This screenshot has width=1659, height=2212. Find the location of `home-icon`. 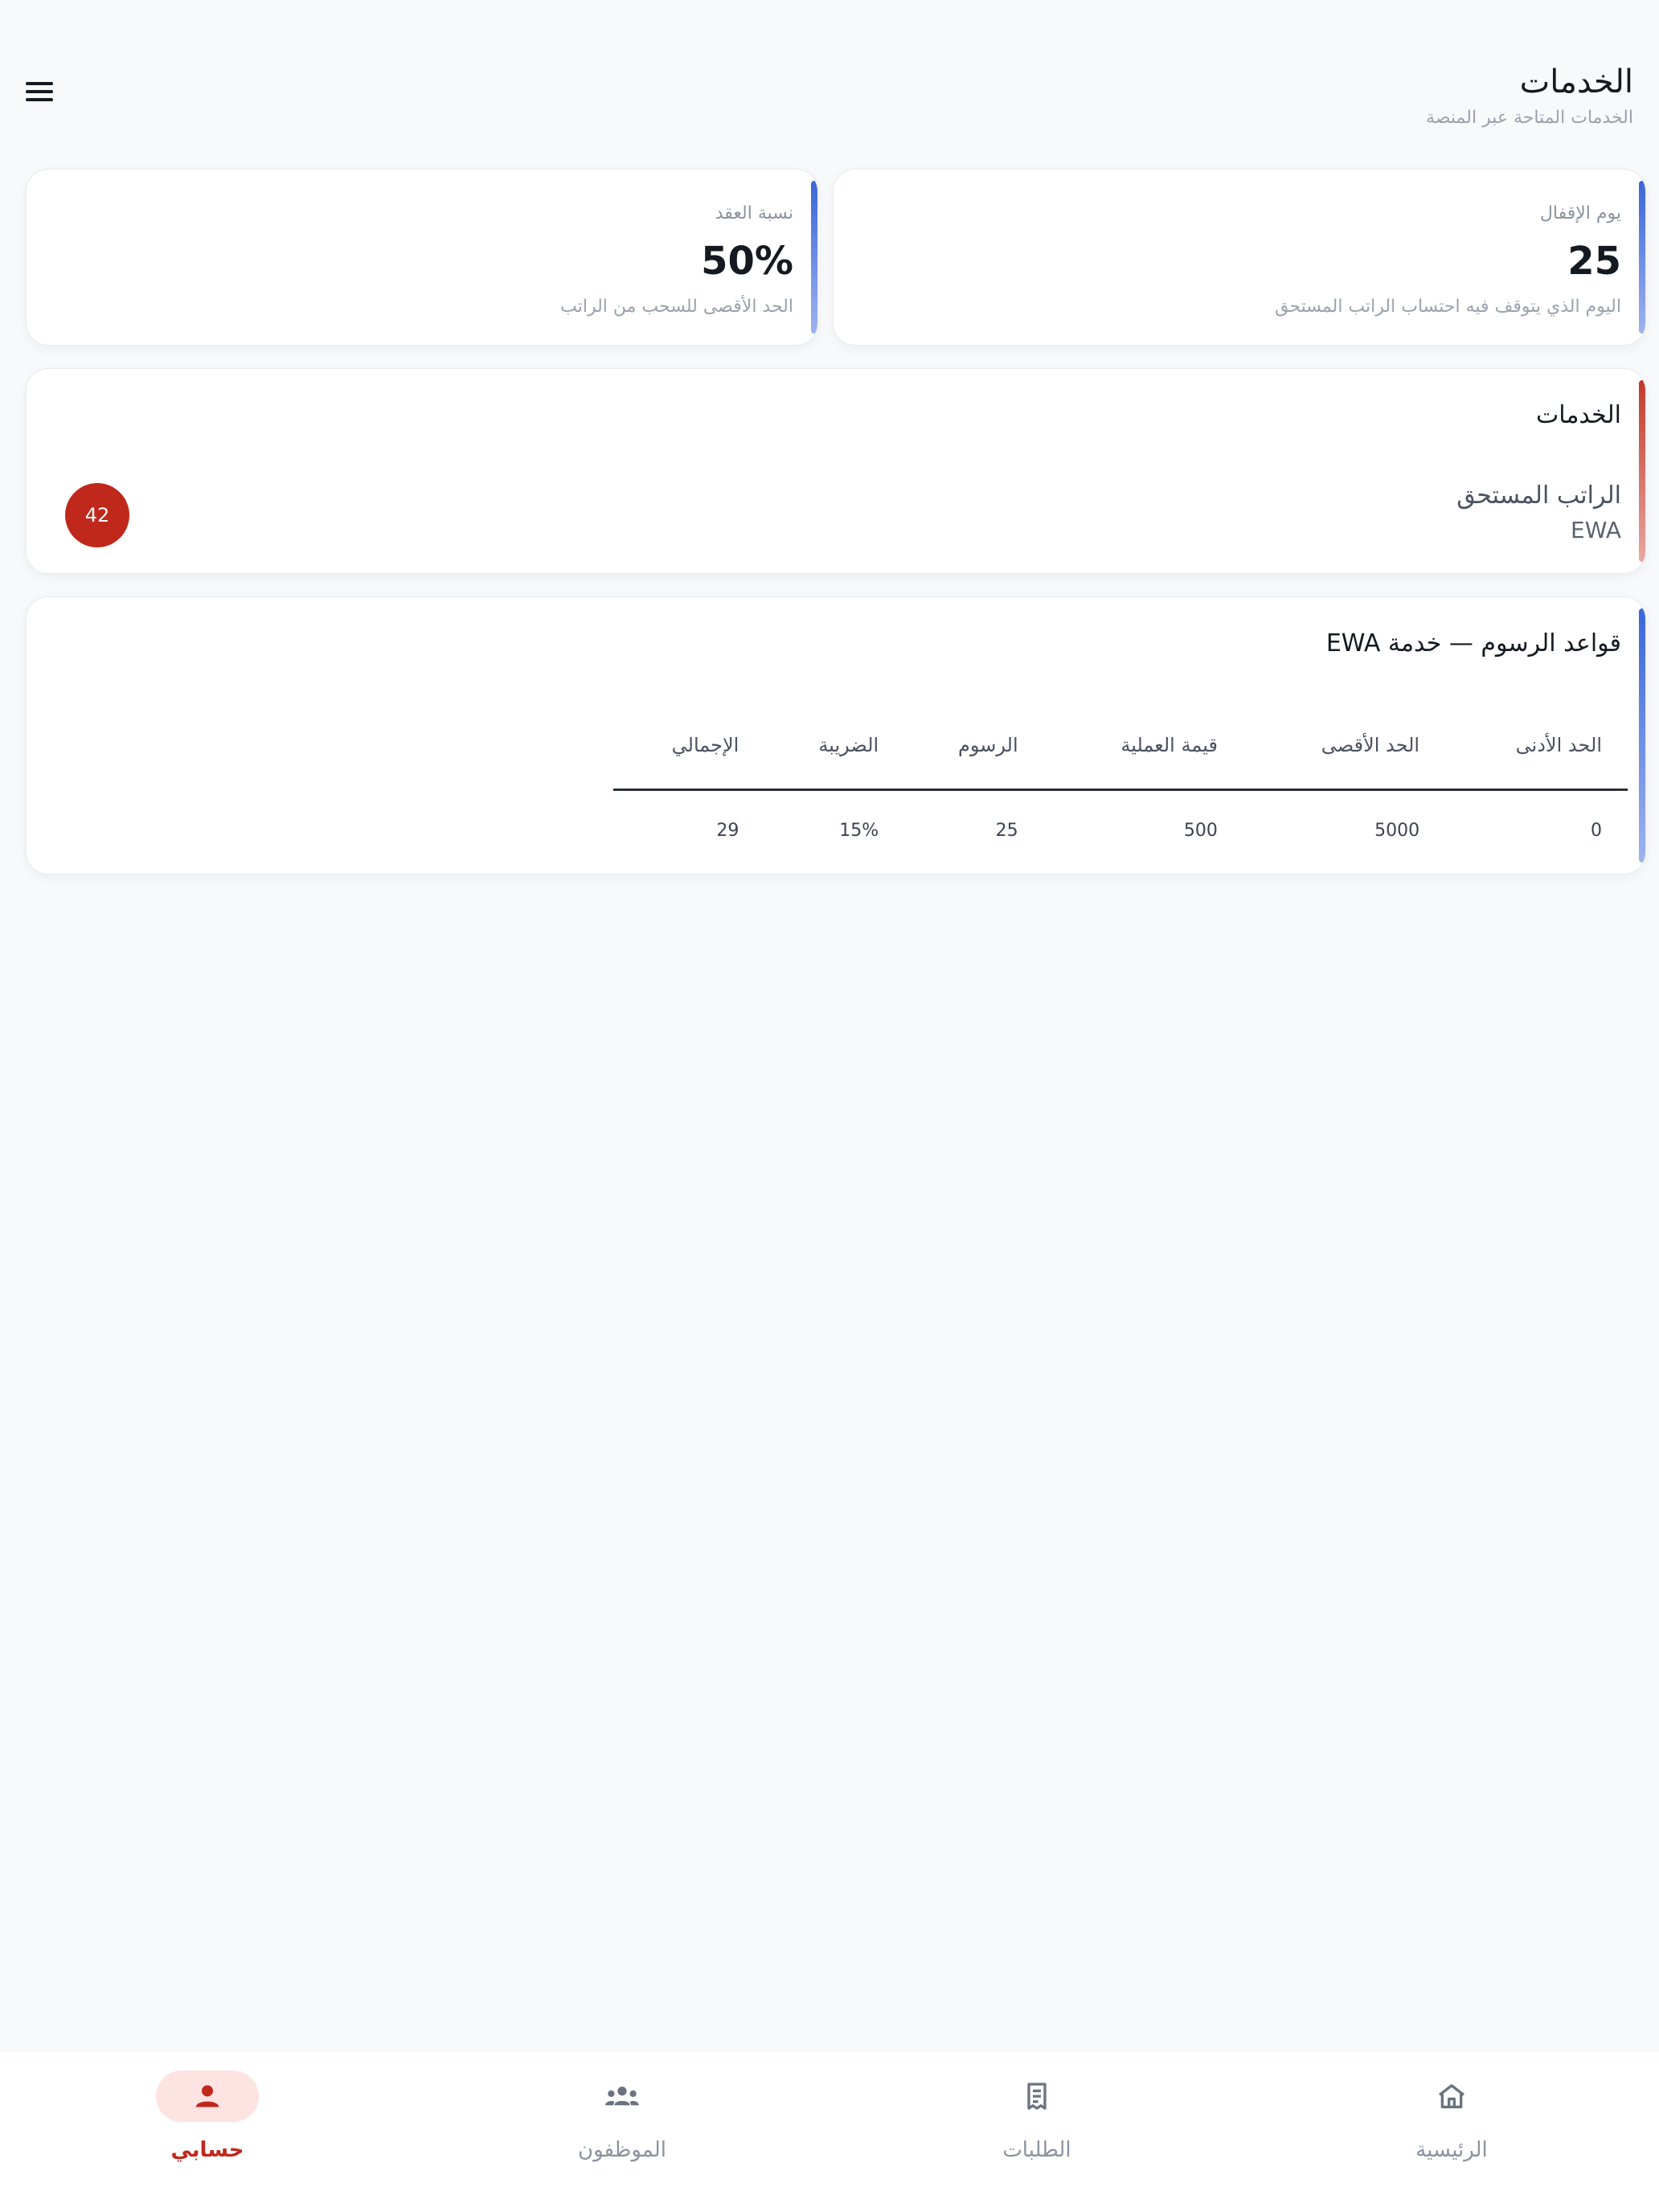

home-icon is located at coordinates (1451, 2096).